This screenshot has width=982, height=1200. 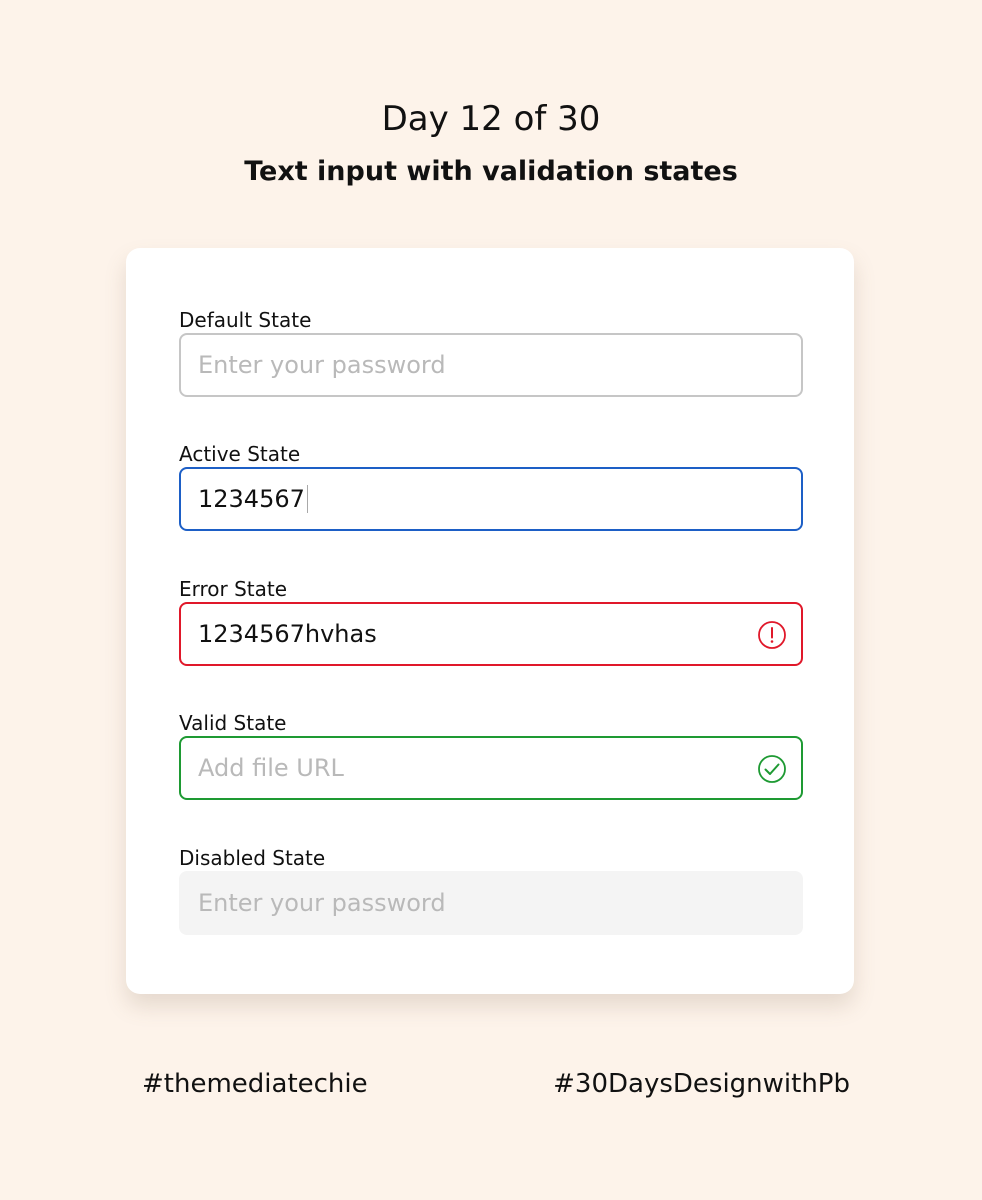 I want to click on default-state-placeholder: Enter your password, so click(x=322, y=365).